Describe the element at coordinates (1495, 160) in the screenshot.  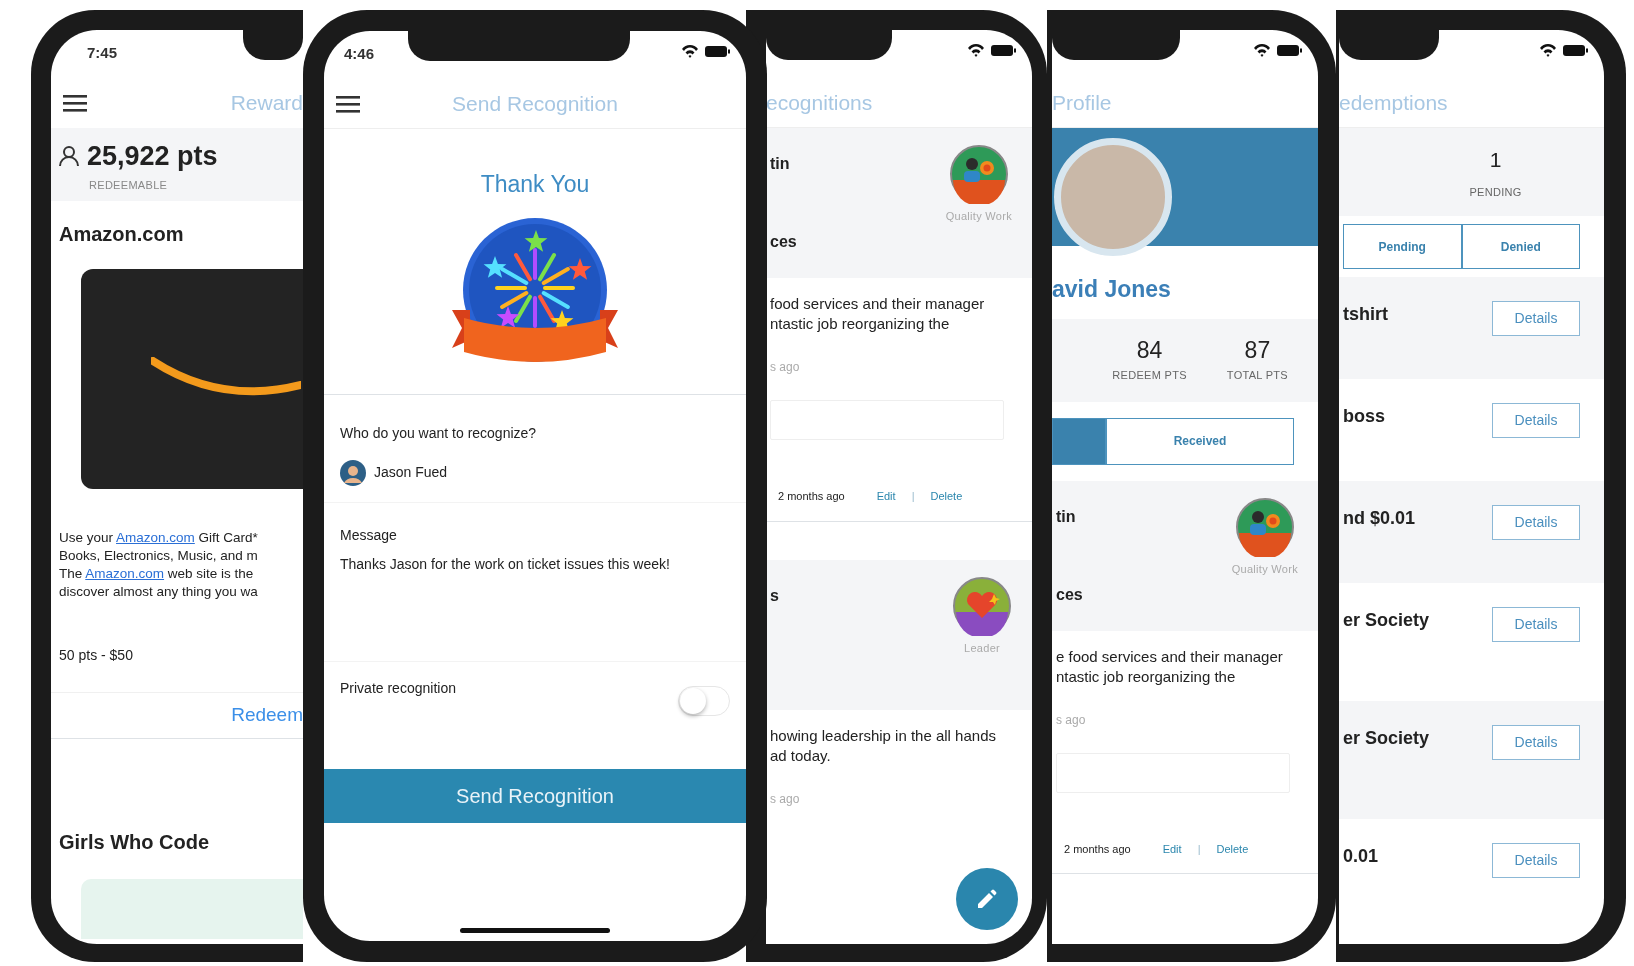
I see `stat-value: 1` at that location.